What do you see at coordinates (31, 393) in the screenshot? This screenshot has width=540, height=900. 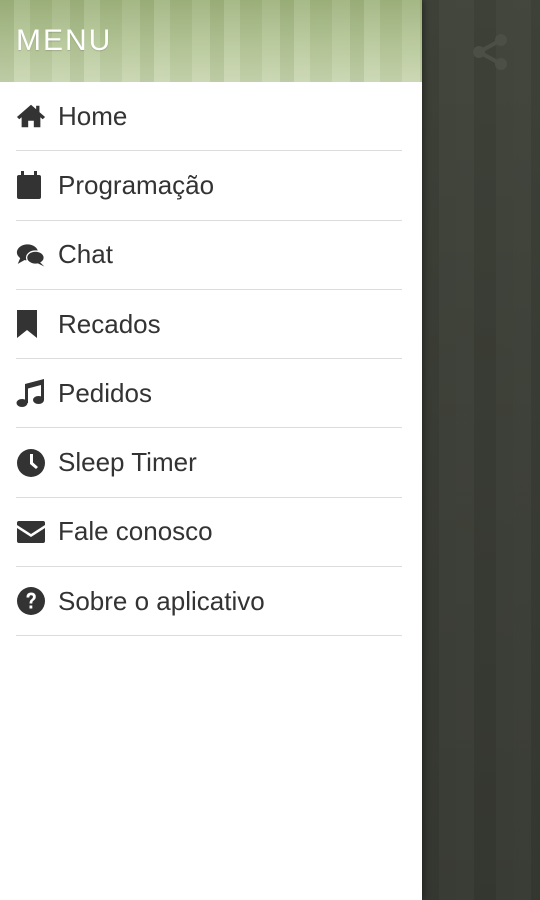 I see `music-icon` at bounding box center [31, 393].